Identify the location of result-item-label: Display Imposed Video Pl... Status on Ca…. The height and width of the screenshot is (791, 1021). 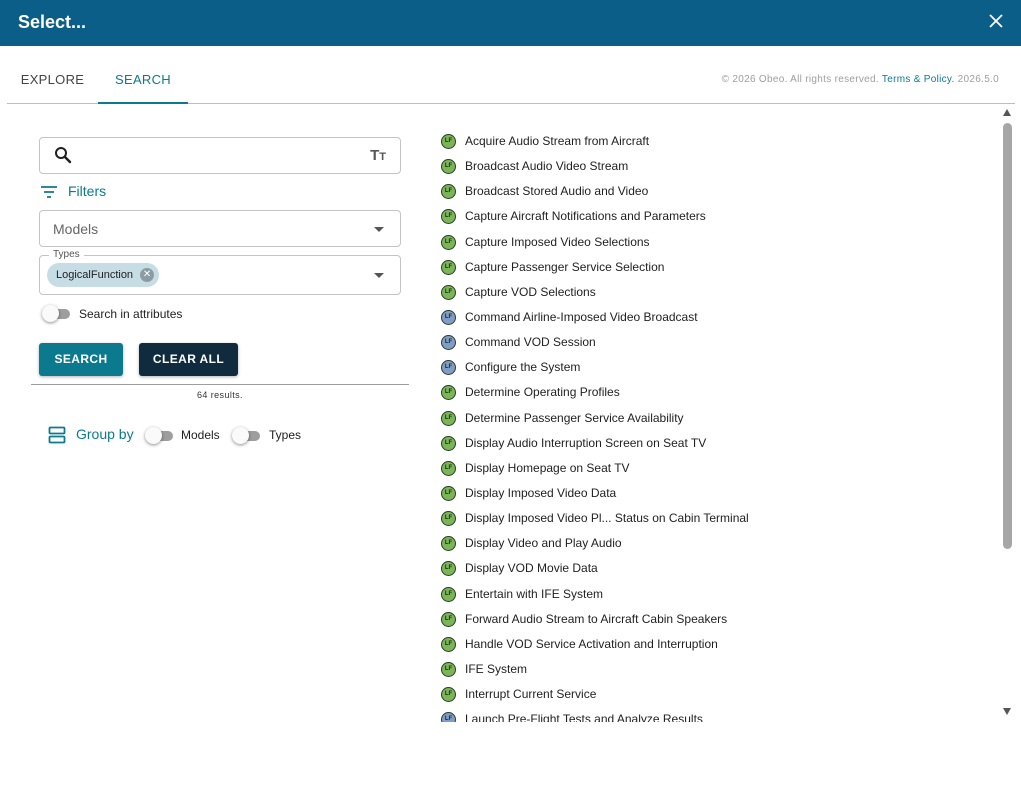
(607, 518).